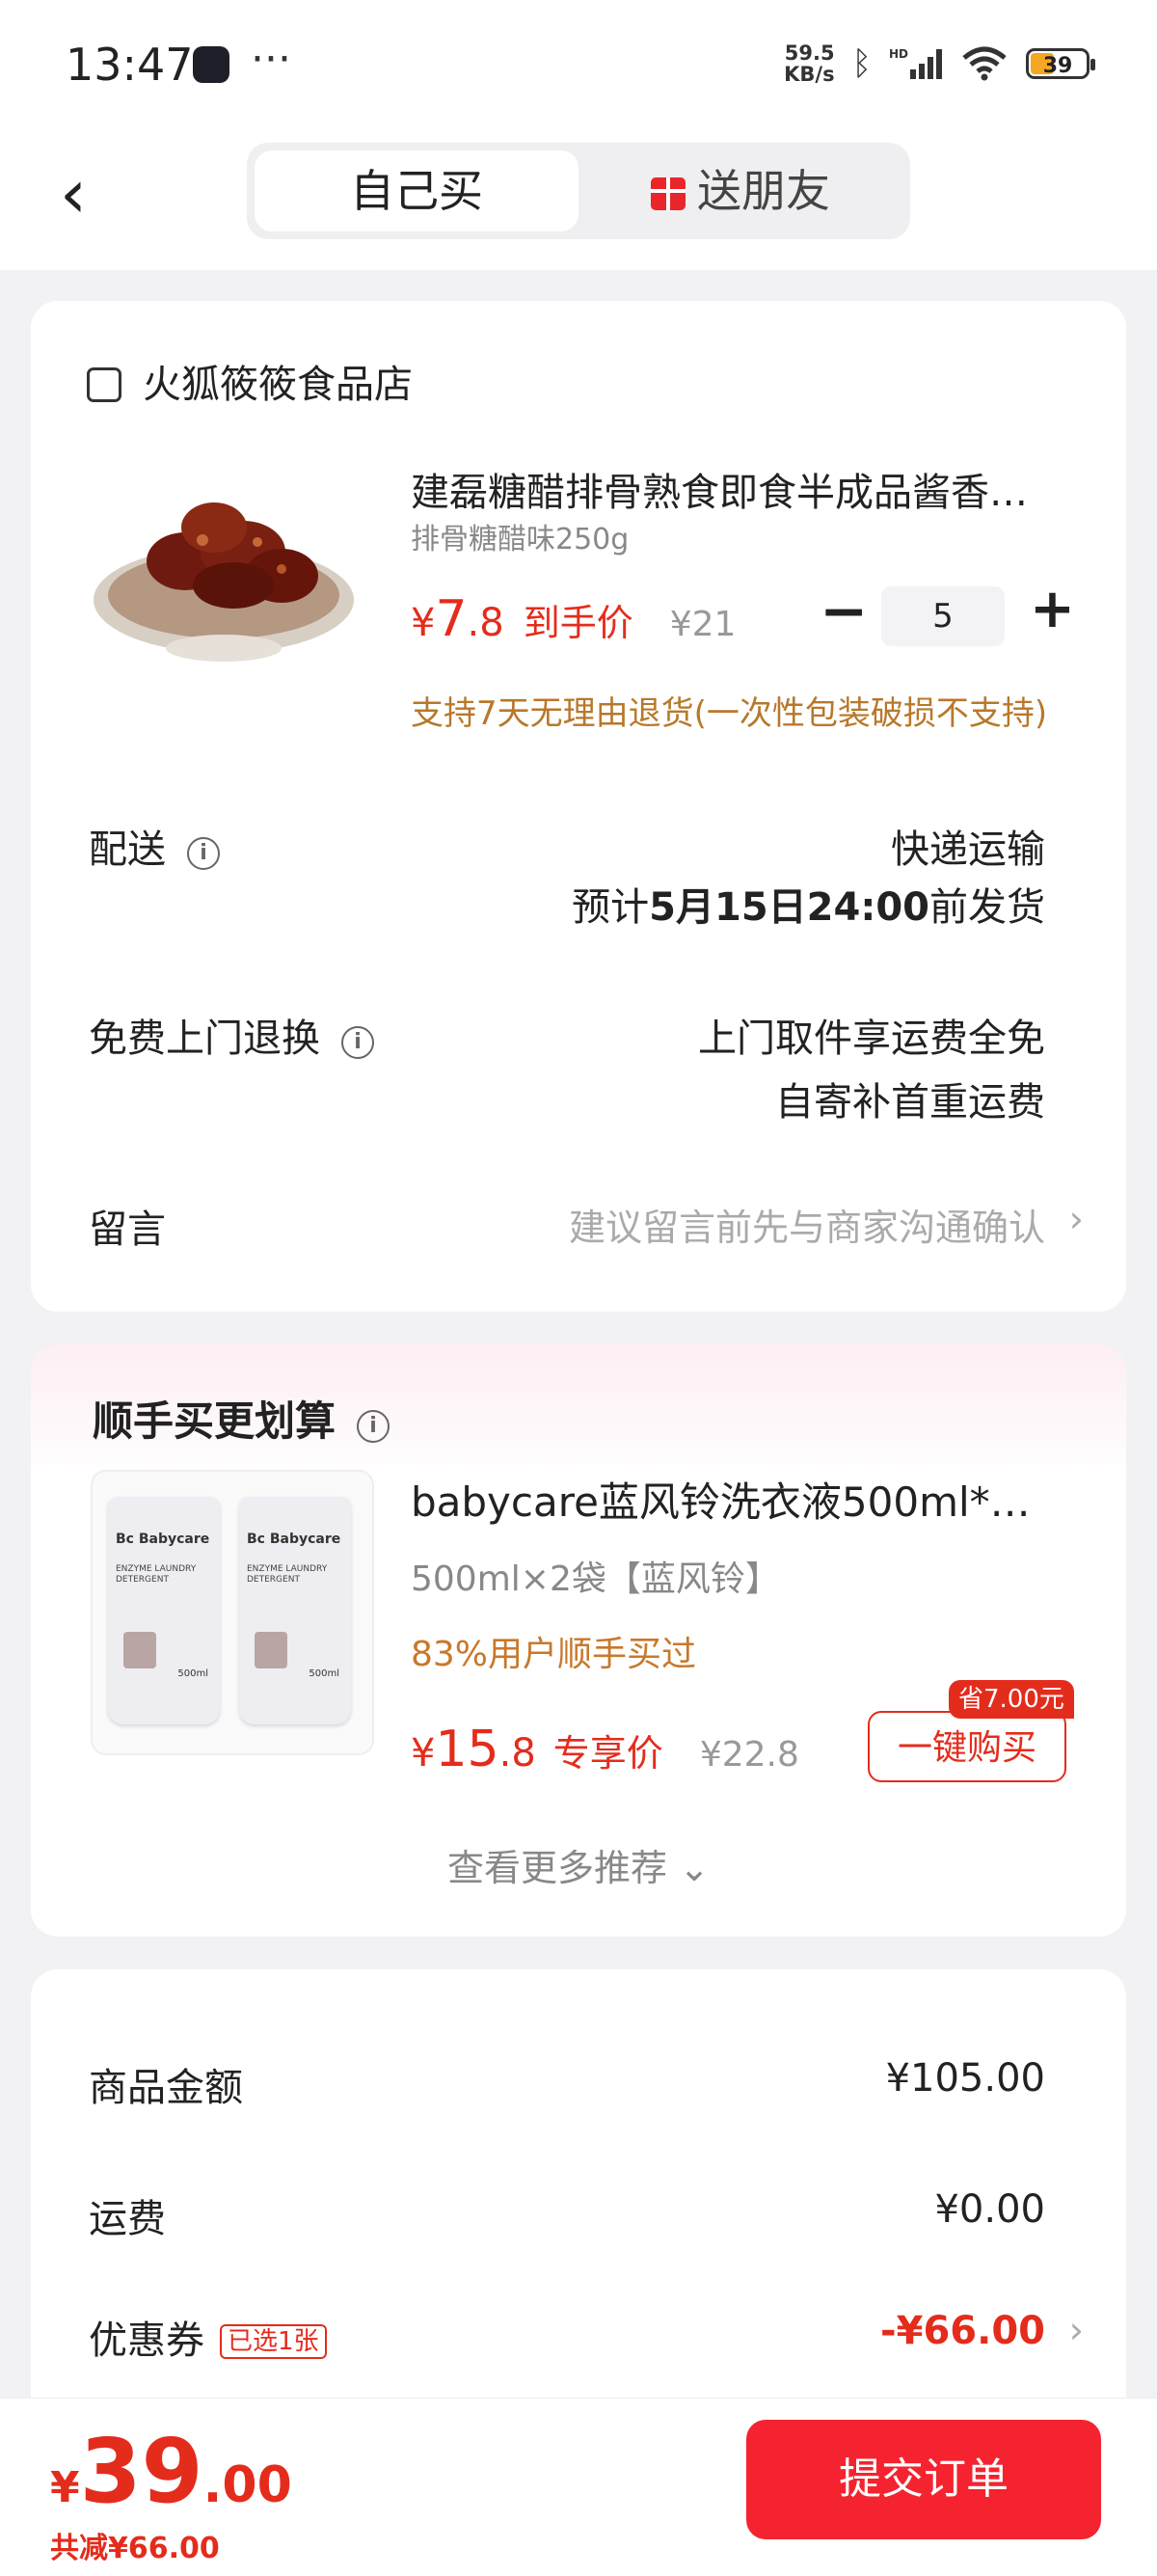  What do you see at coordinates (968, 849) in the screenshot?
I see `delivery-method: 快递运输` at bounding box center [968, 849].